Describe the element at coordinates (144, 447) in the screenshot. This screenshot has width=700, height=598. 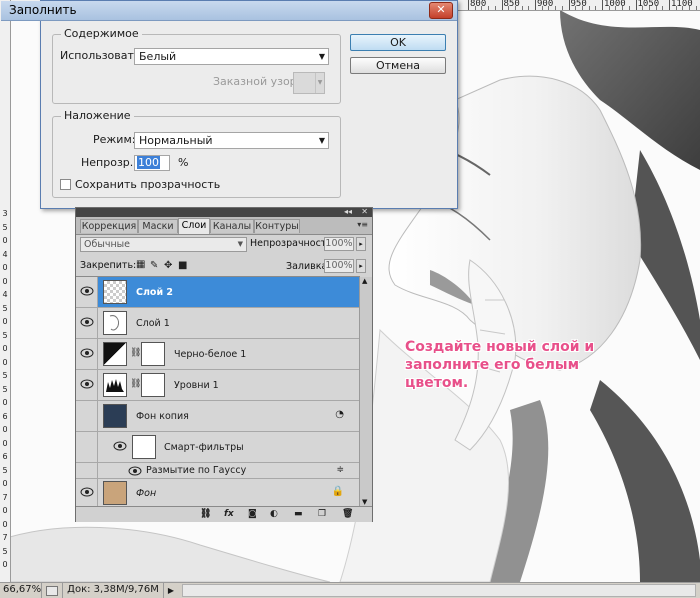
I see `filter-mask-thumbnail` at that location.